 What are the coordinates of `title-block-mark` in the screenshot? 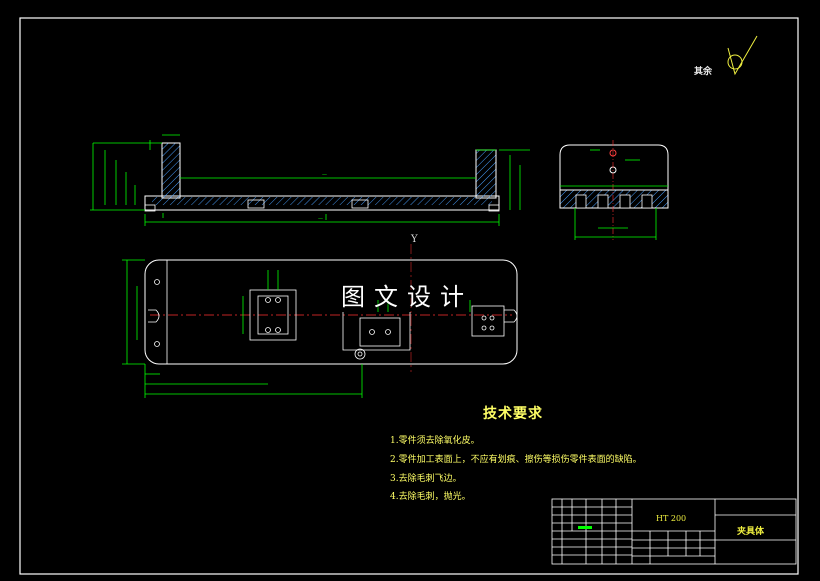 It's located at (585, 527).